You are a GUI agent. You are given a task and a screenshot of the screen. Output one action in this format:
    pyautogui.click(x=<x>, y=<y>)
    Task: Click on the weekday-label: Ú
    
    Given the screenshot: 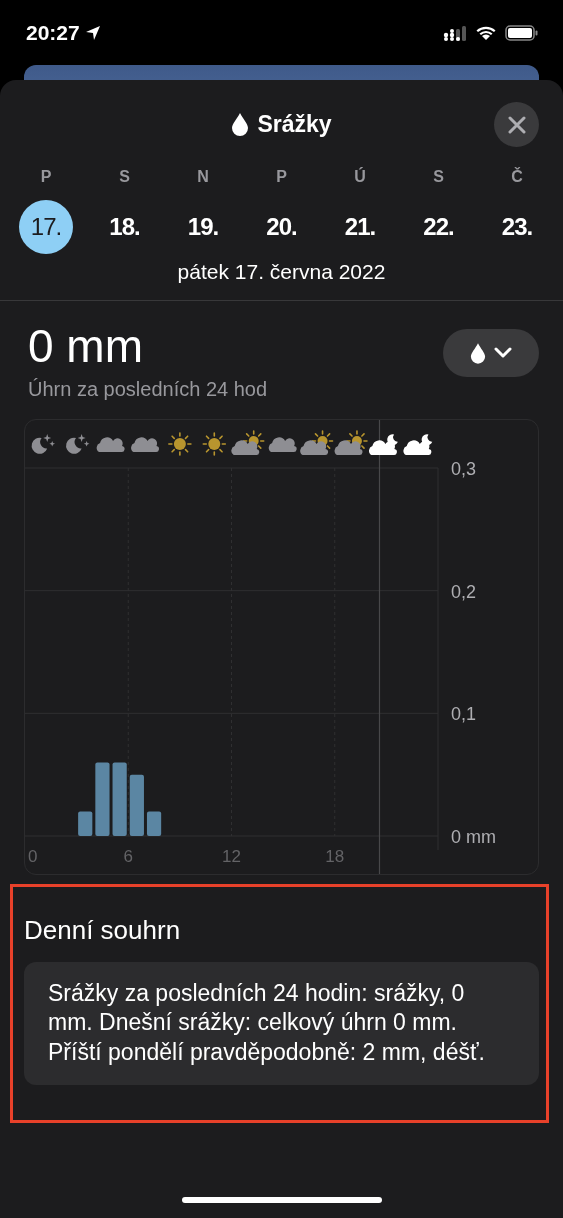 What is the action you would take?
    pyautogui.click(x=360, y=177)
    